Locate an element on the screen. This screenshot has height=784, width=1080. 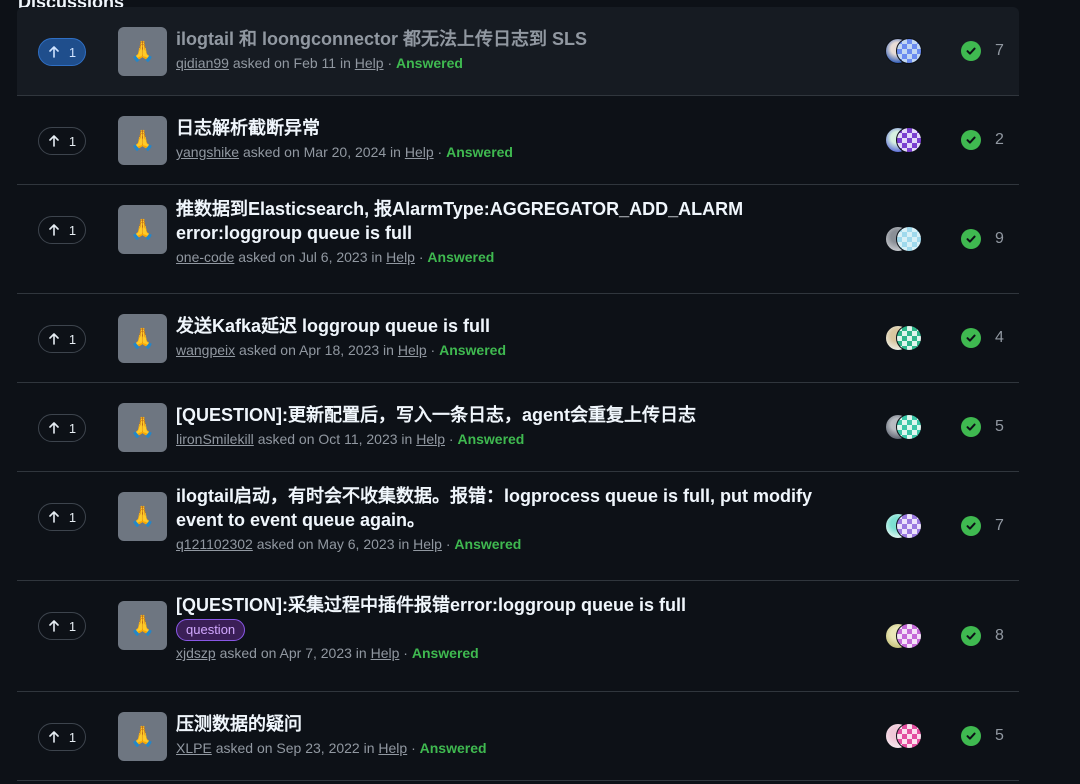
author-link: one-code is located at coordinates (205, 257).